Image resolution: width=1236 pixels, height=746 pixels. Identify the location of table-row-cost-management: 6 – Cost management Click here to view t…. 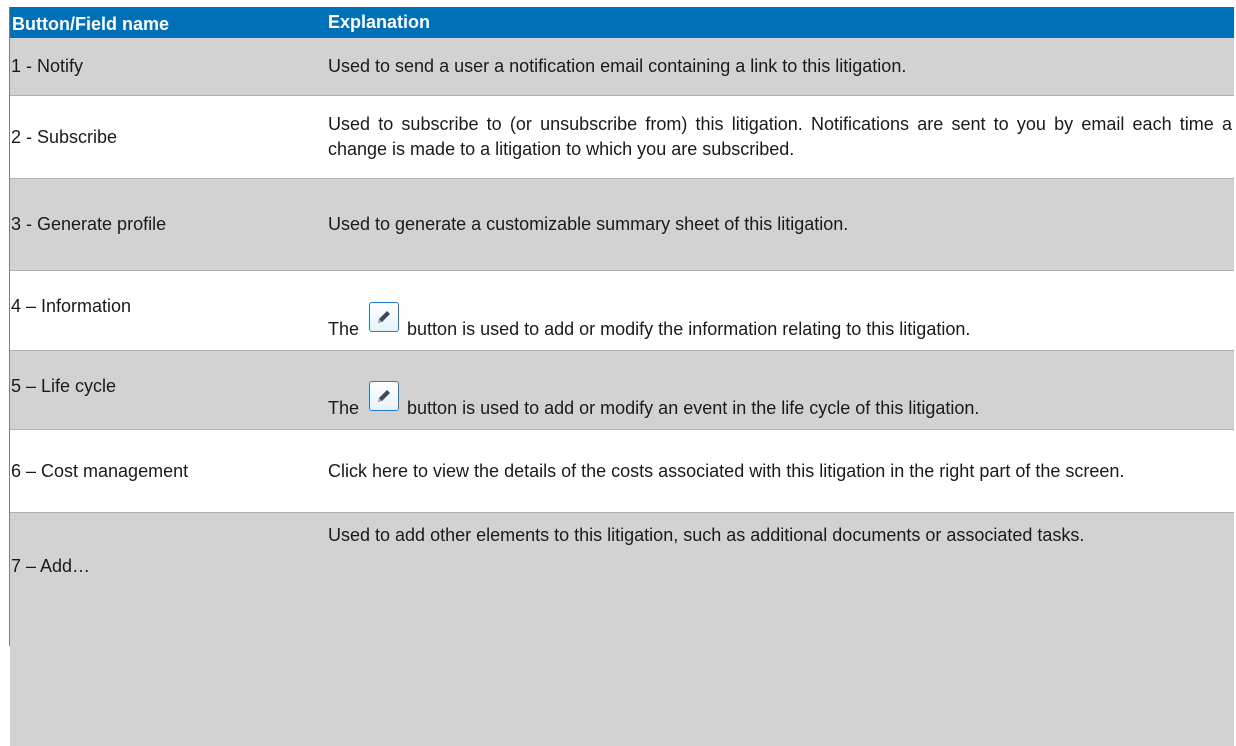
(622, 471).